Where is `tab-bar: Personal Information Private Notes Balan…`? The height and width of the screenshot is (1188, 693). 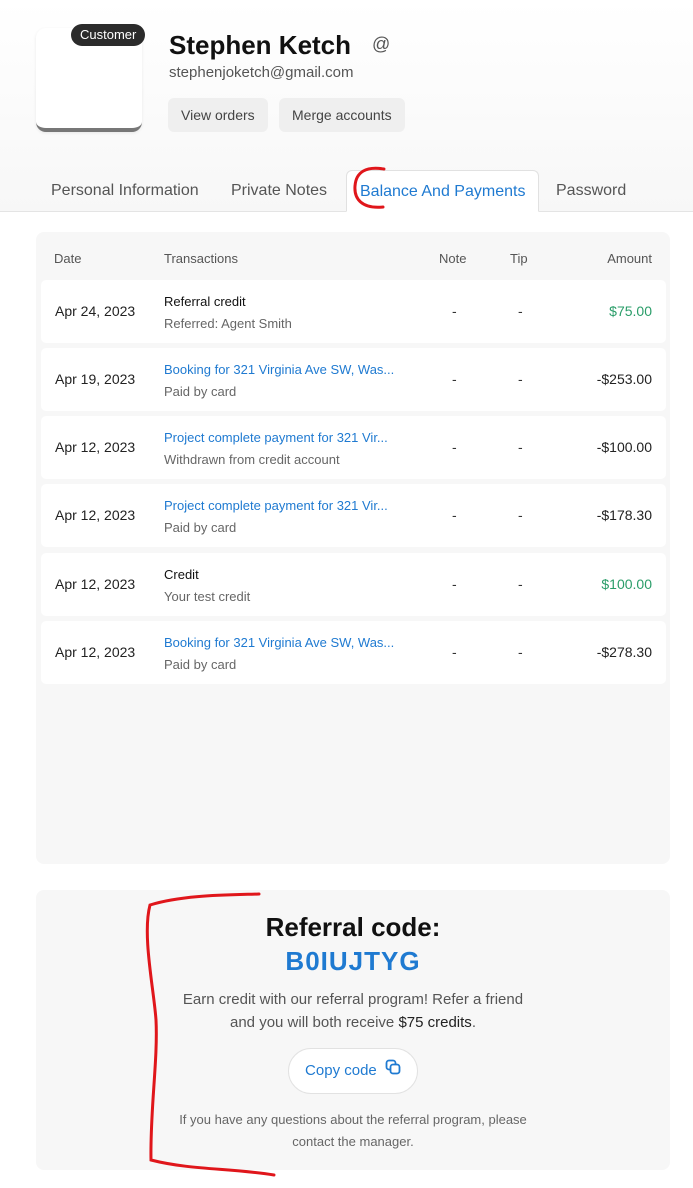
tab-bar: Personal Information Private Notes Balan… is located at coordinates (346, 191).